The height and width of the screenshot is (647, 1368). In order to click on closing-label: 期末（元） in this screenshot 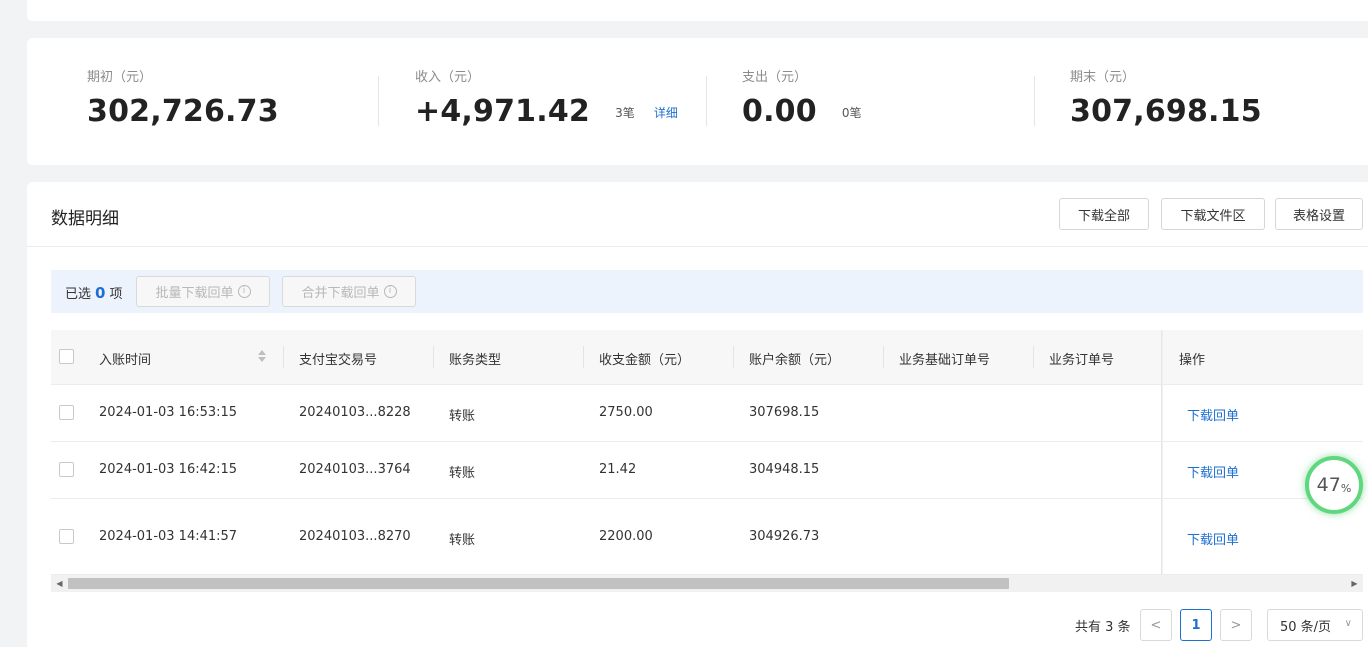, I will do `click(1103, 77)`.